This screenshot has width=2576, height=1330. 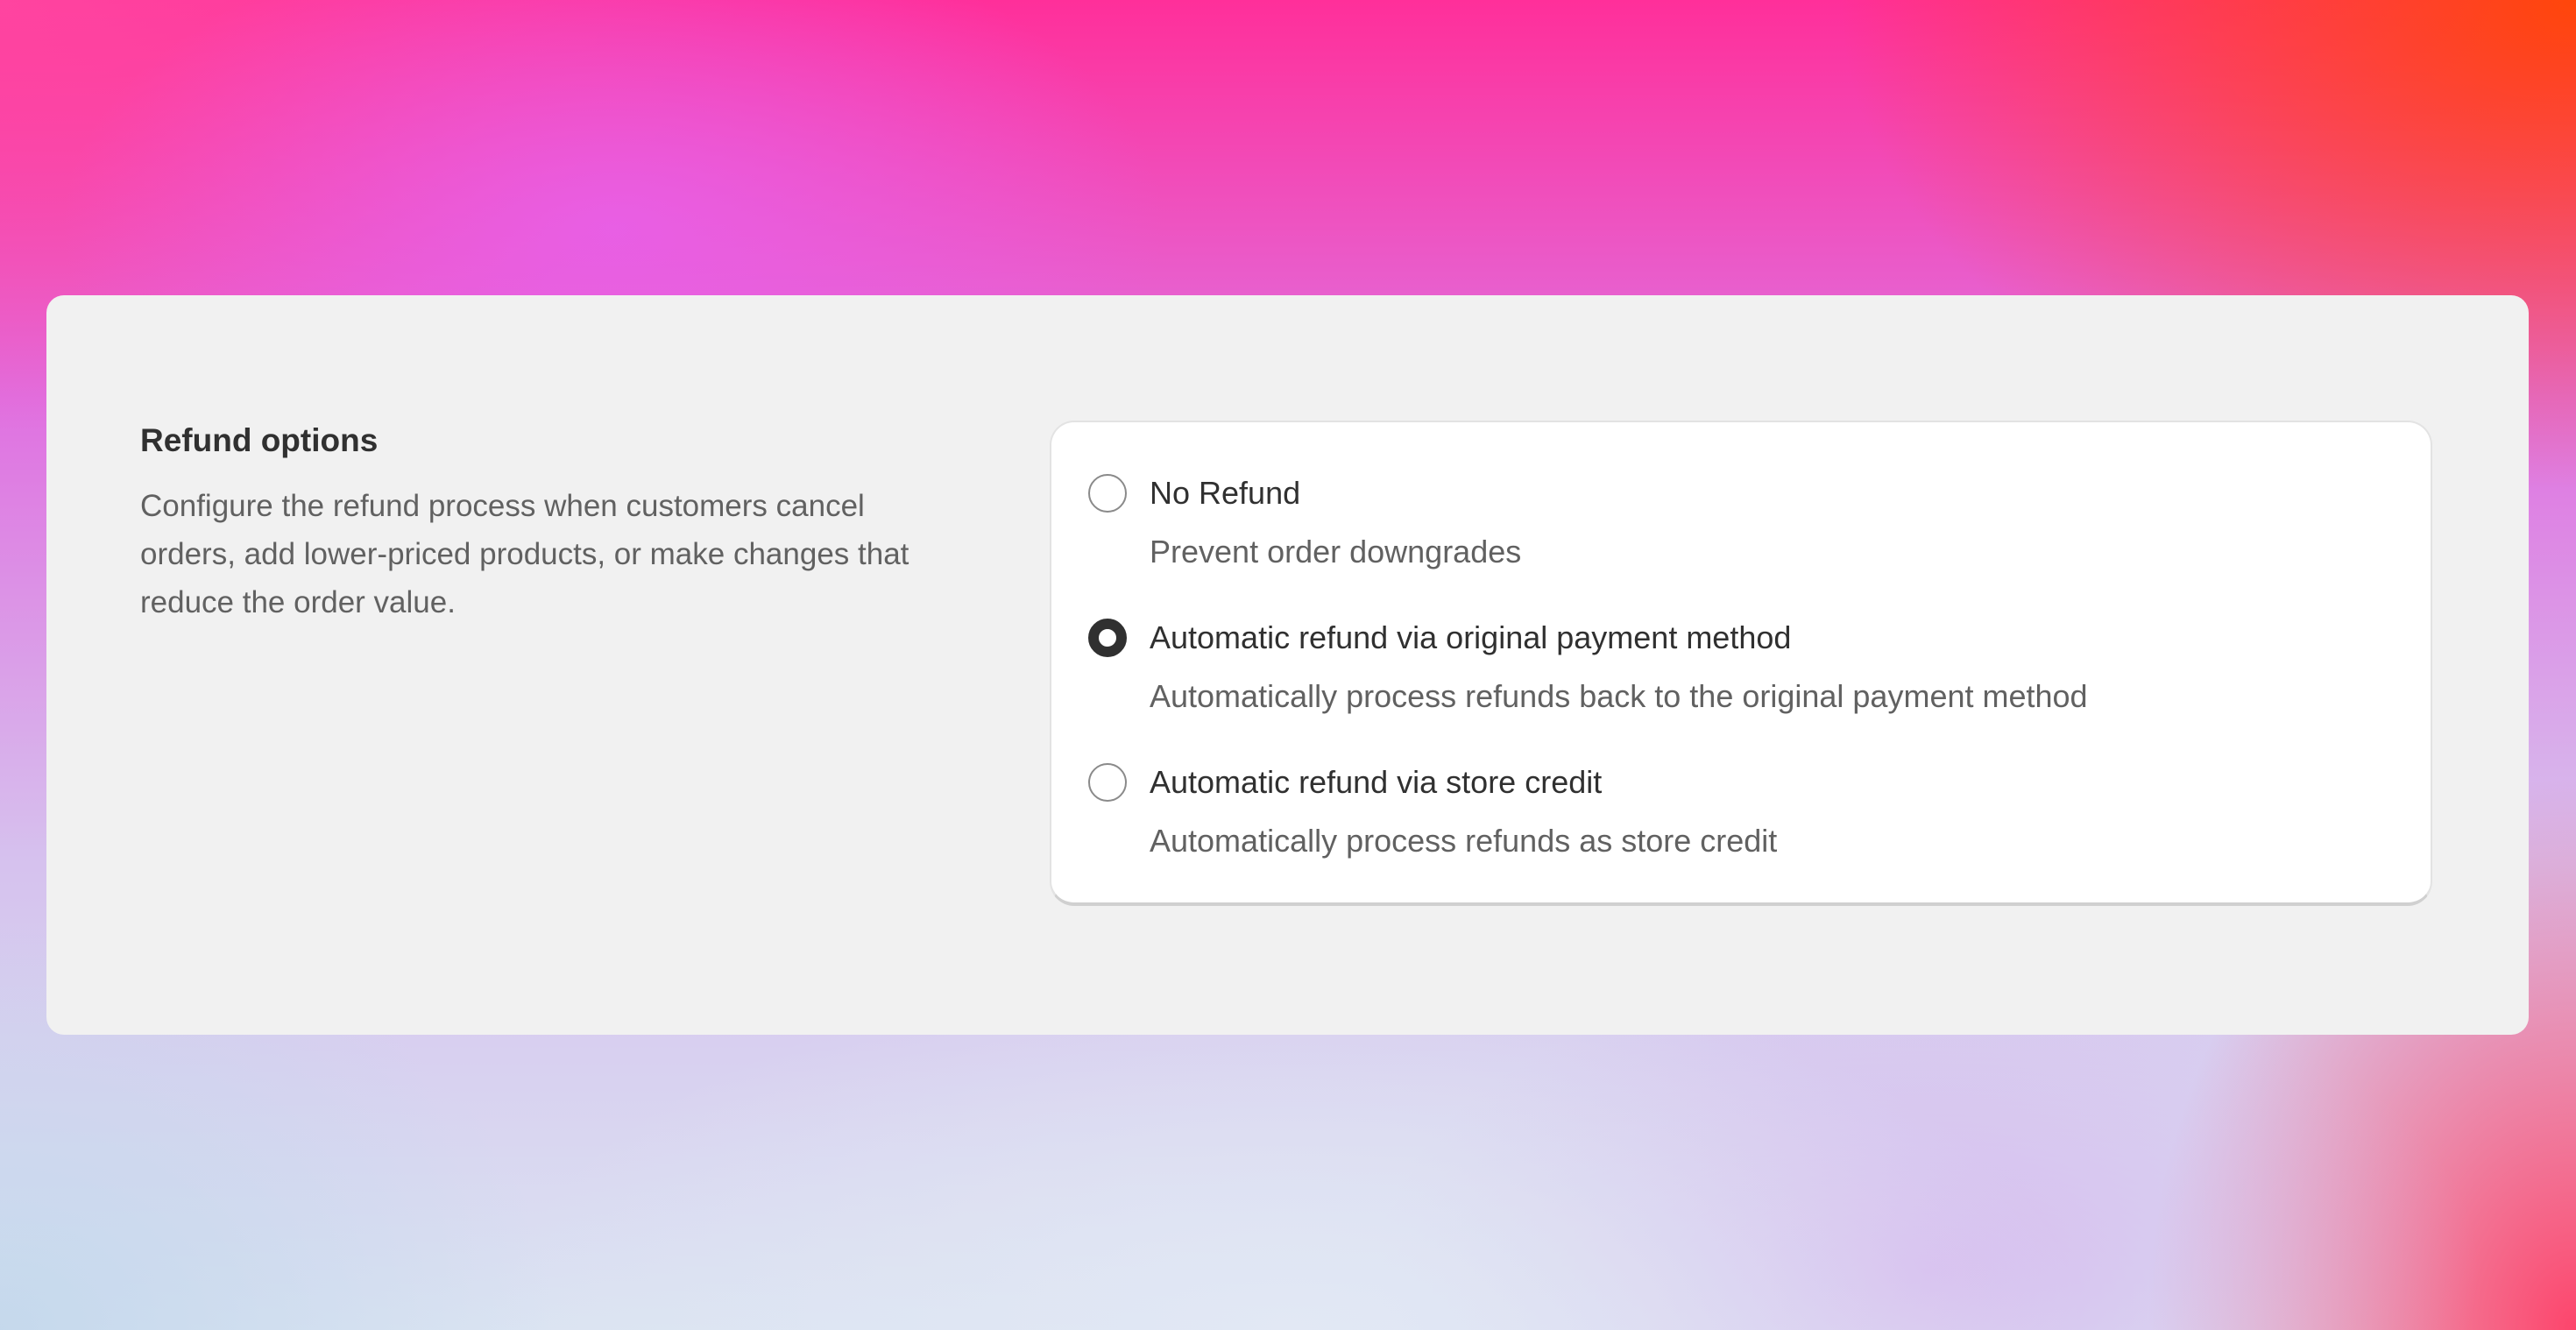 I want to click on radio-original-payment-method, so click(x=1107, y=638).